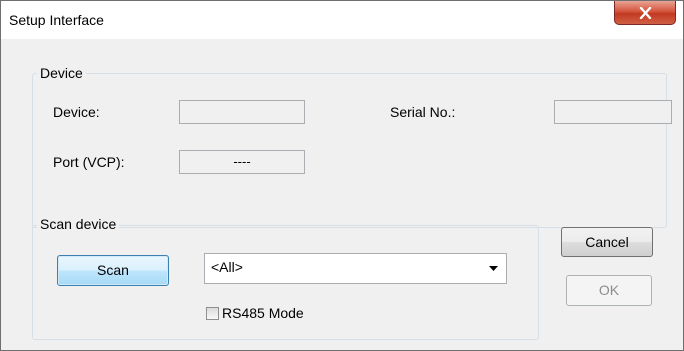 The width and height of the screenshot is (684, 351). I want to click on ok-button: OK, so click(609, 290).